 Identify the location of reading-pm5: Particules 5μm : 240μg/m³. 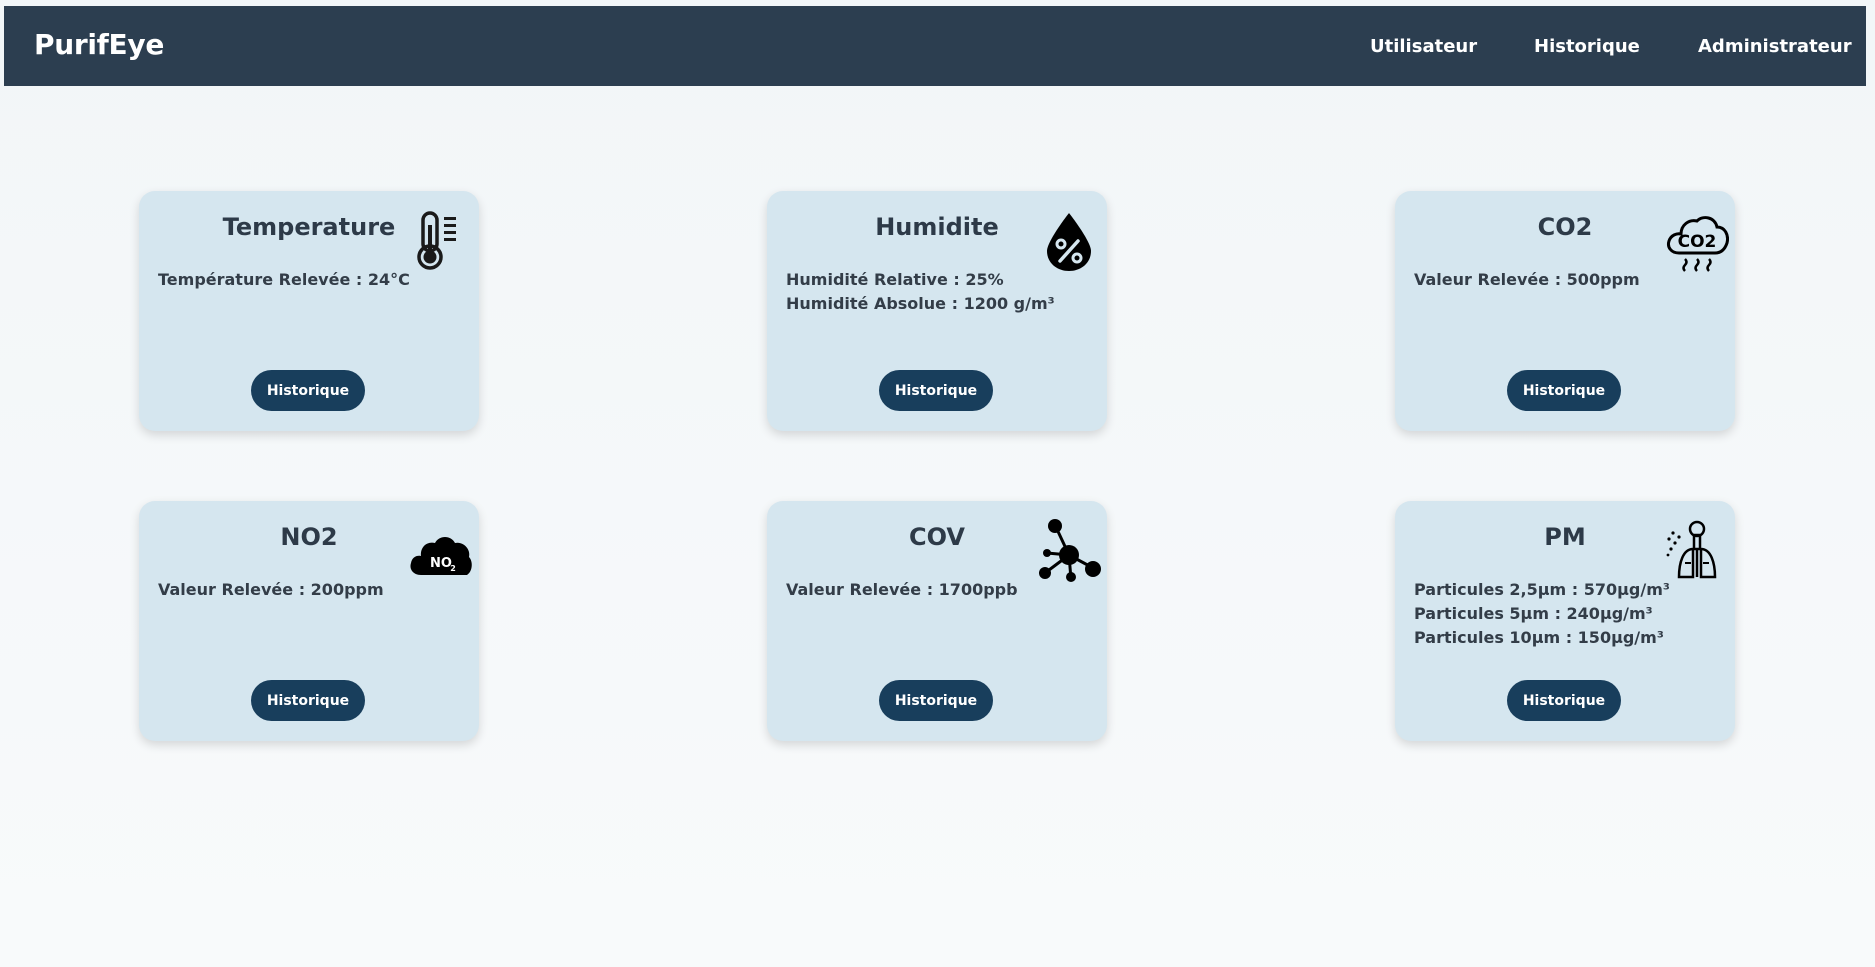
(1533, 613).